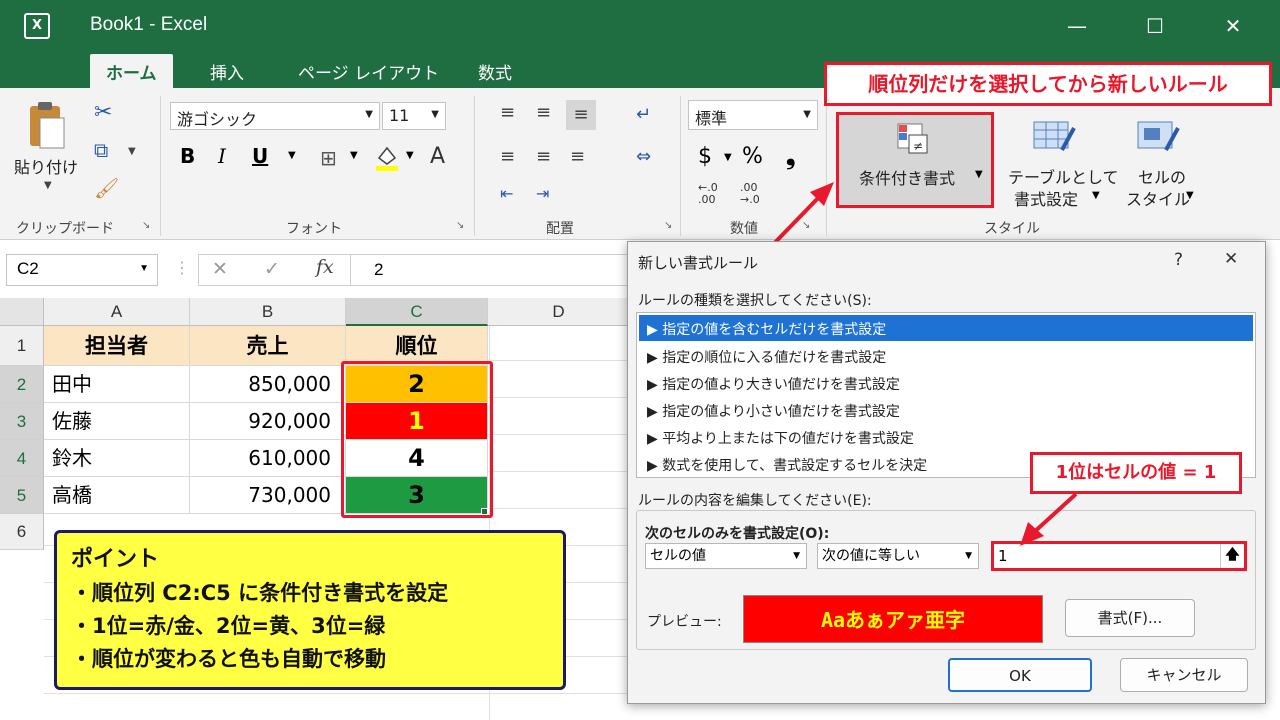 The width and height of the screenshot is (1280, 720). What do you see at coordinates (507, 113) in the screenshot?
I see `align-top-icon: ≡` at bounding box center [507, 113].